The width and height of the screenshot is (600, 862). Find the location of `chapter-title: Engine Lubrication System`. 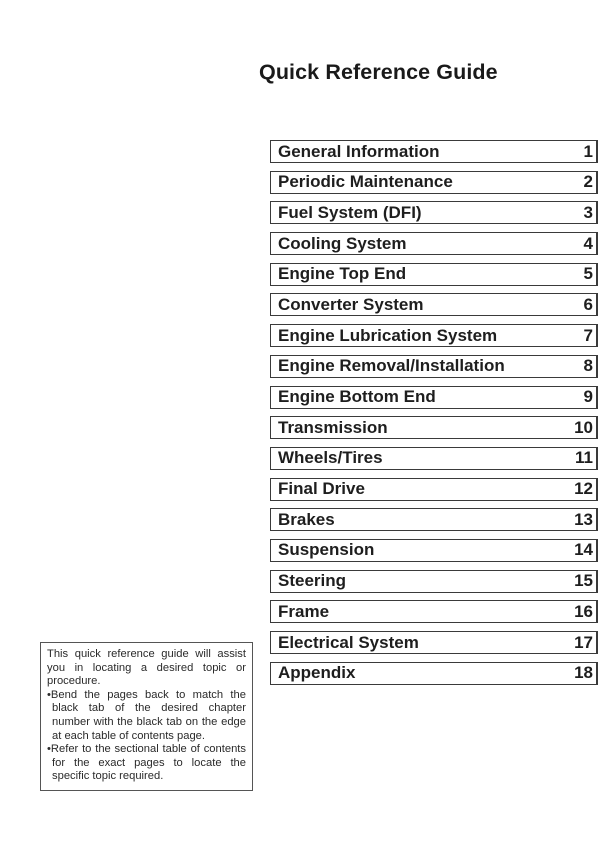

chapter-title: Engine Lubrication System is located at coordinates (388, 335).